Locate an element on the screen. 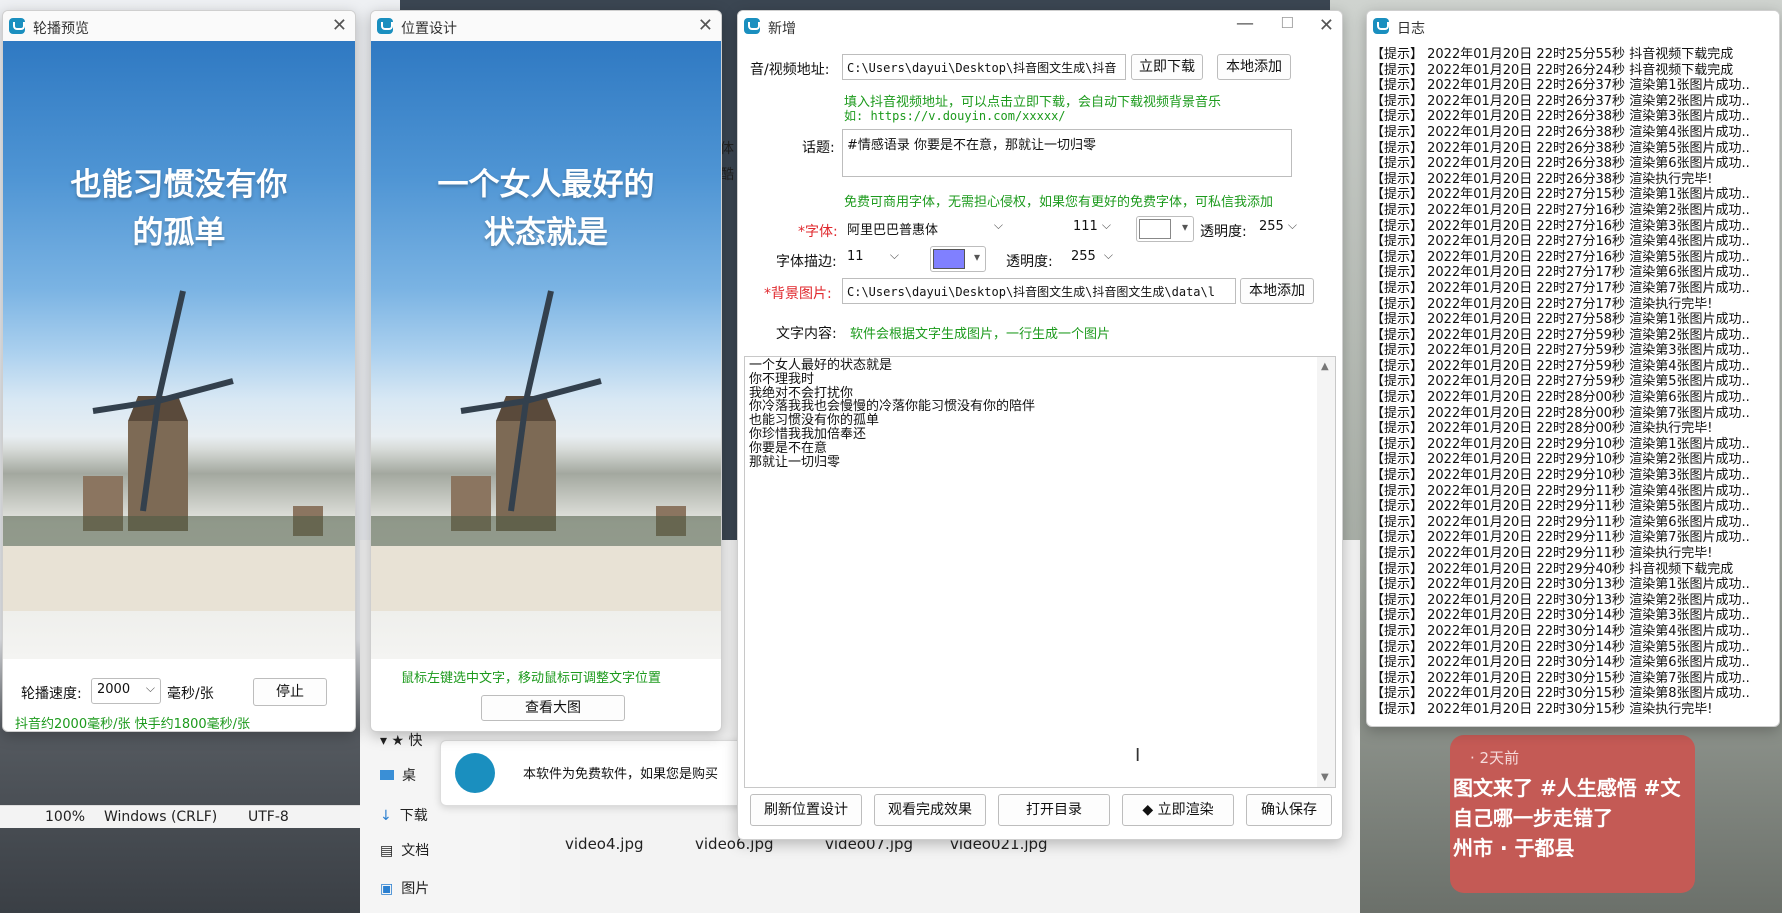 The height and width of the screenshot is (913, 1782). log-line: 【提示】 2022年01月20日 22时30分13秒 渲染第1张图片成功.. is located at coordinates (1560, 585).